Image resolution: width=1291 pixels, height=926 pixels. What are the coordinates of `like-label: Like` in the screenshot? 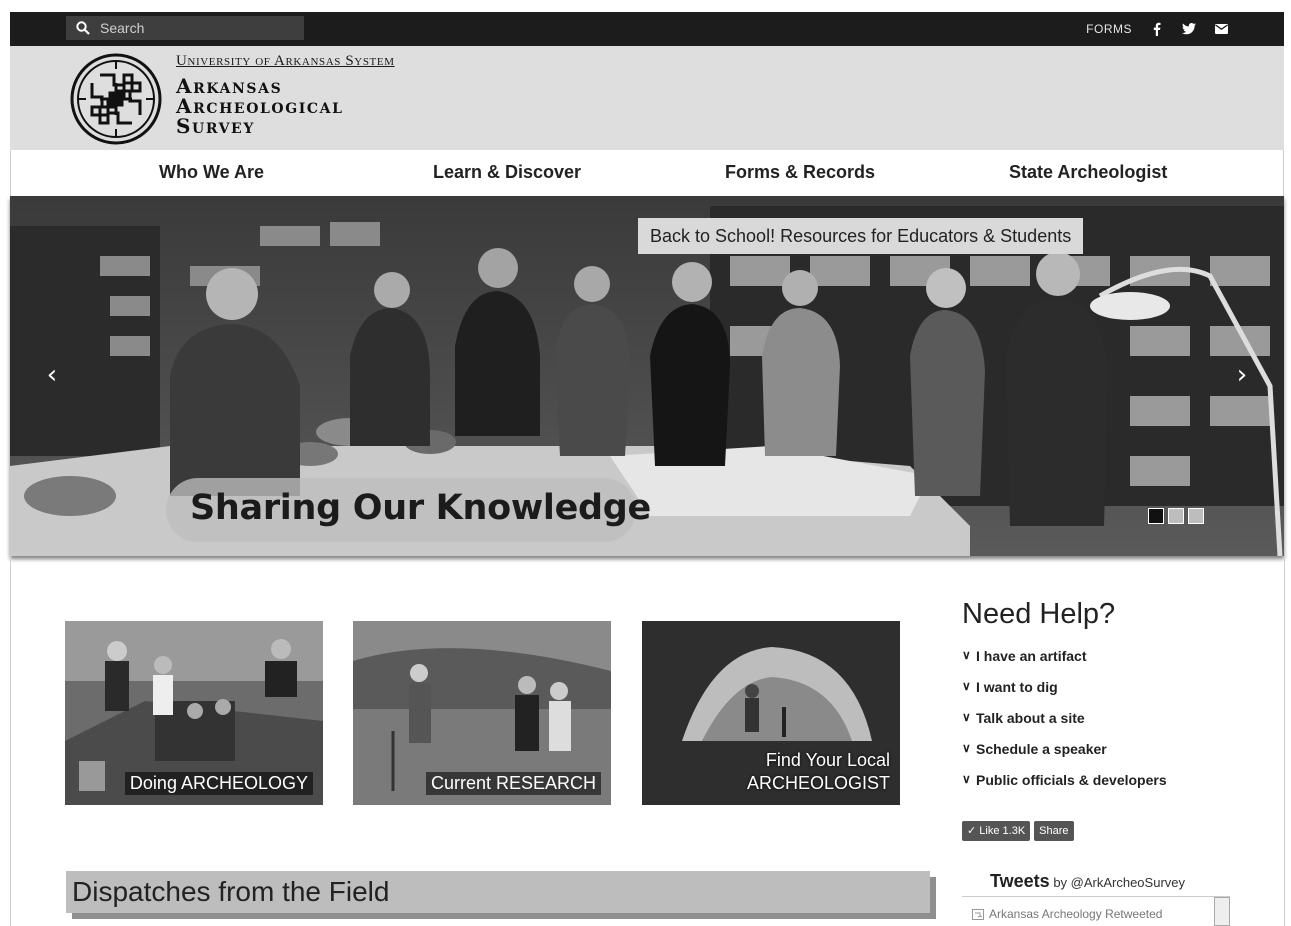 It's located at (989, 831).